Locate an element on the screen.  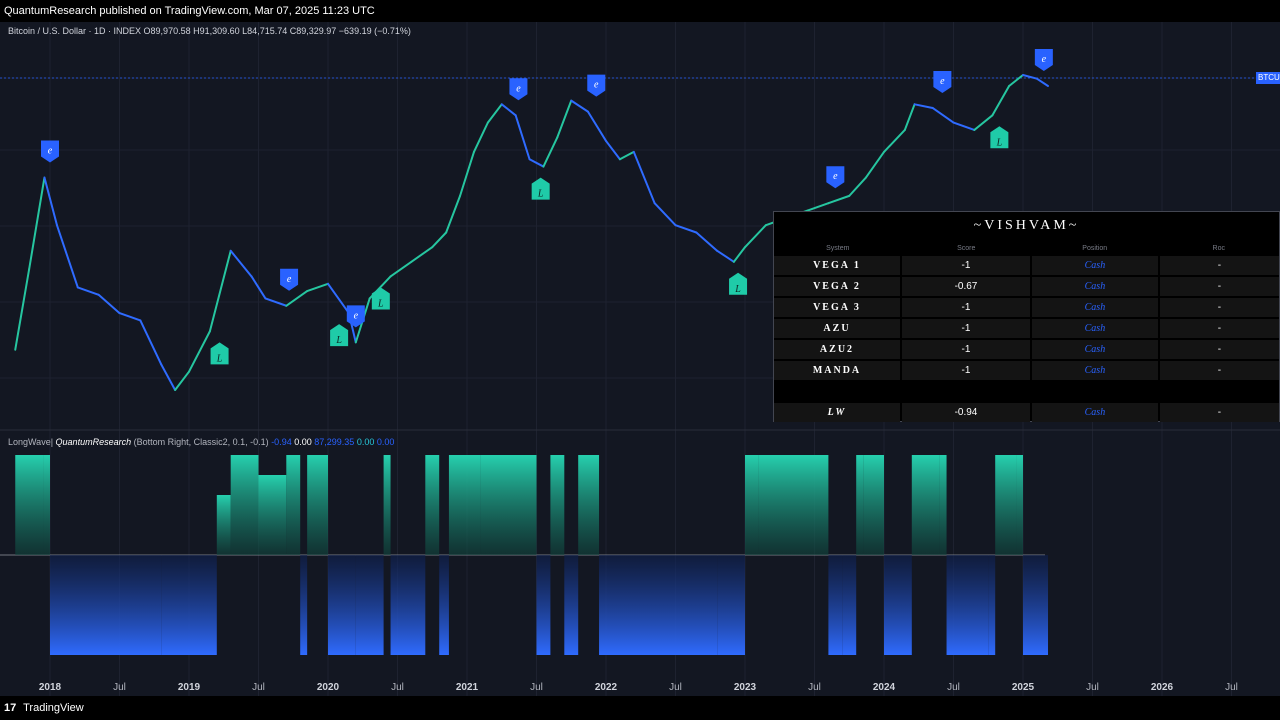
dashboard-spacer is located at coordinates (1026, 391).